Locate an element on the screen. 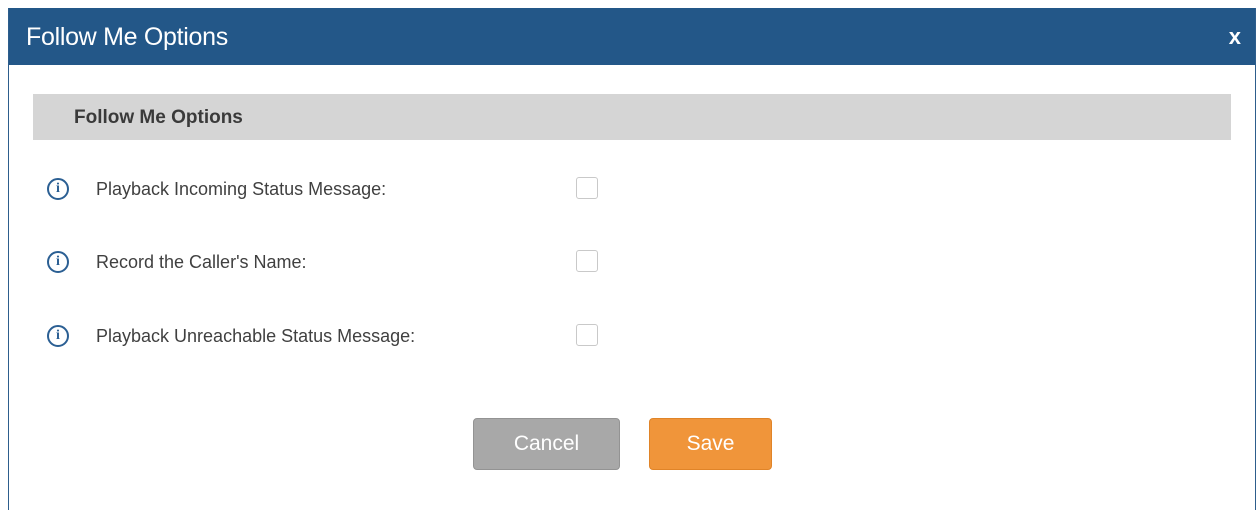 This screenshot has height=510, width=1257. option-label-record-caller-name: Record the Caller's Name: is located at coordinates (201, 262).